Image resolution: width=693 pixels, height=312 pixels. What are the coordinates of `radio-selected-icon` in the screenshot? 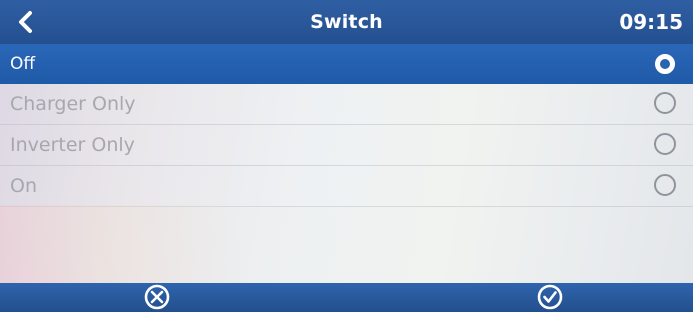 It's located at (665, 64).